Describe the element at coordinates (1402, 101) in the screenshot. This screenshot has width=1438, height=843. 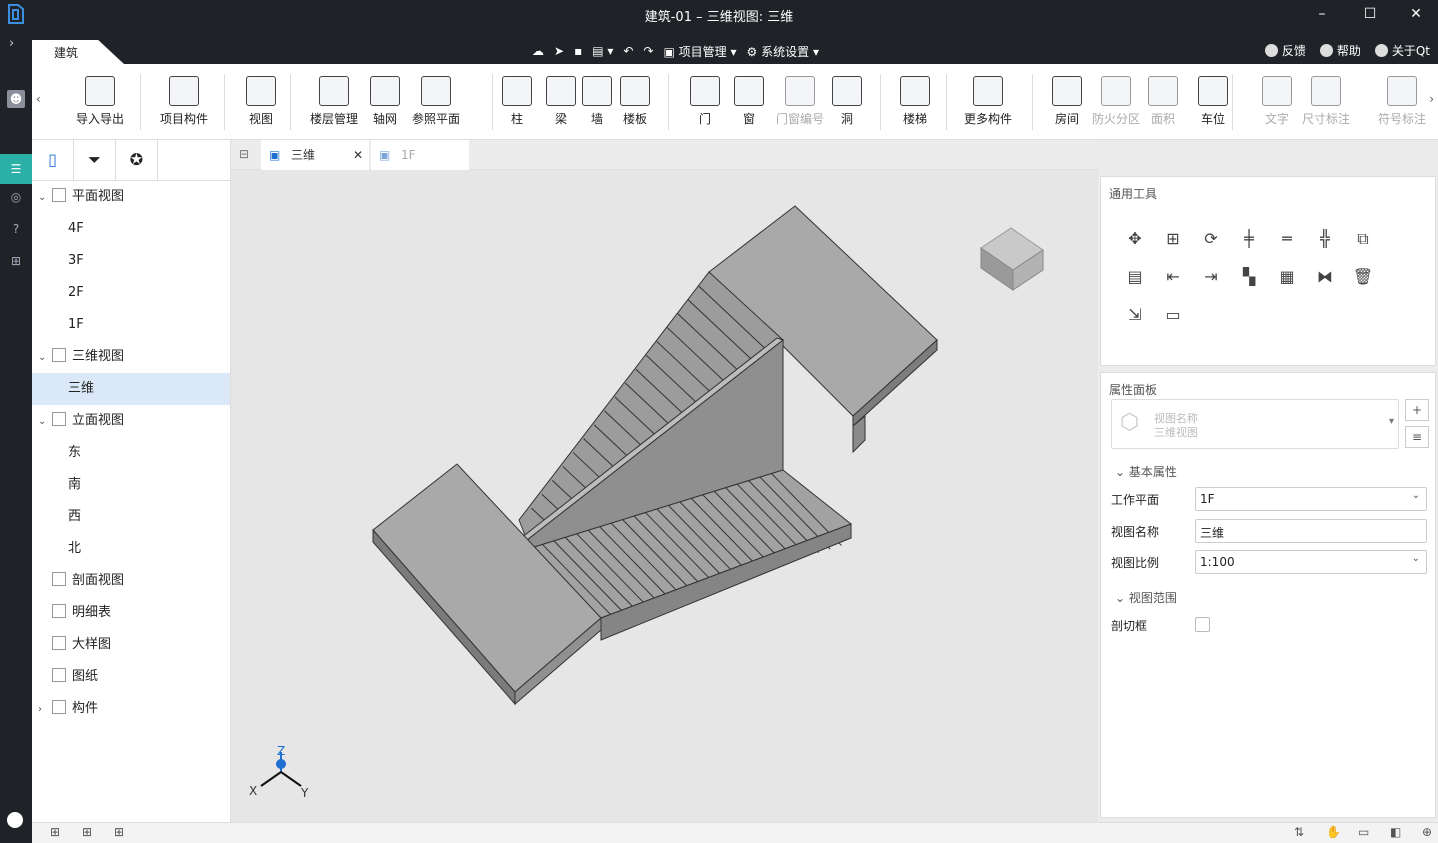
I see `ribbon-symbol-button: 符号标注` at that location.